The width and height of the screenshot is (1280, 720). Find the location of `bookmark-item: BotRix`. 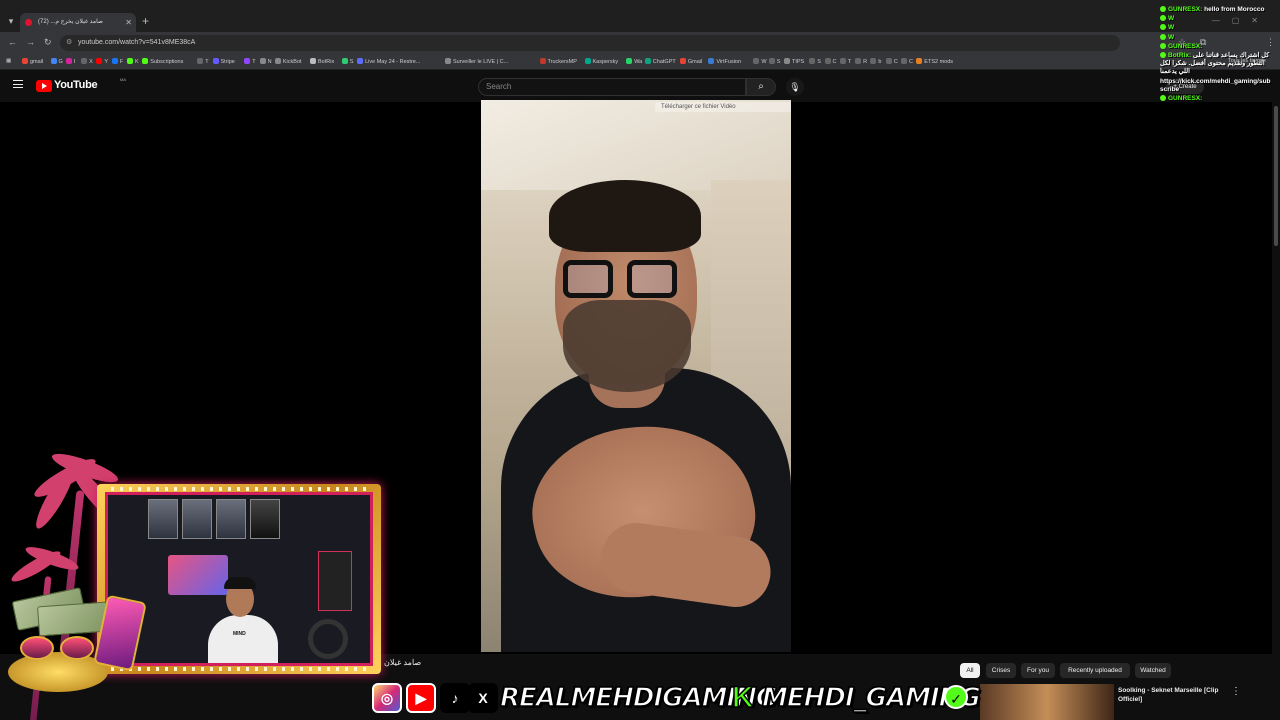

bookmark-item: BotRix is located at coordinates (322, 61).